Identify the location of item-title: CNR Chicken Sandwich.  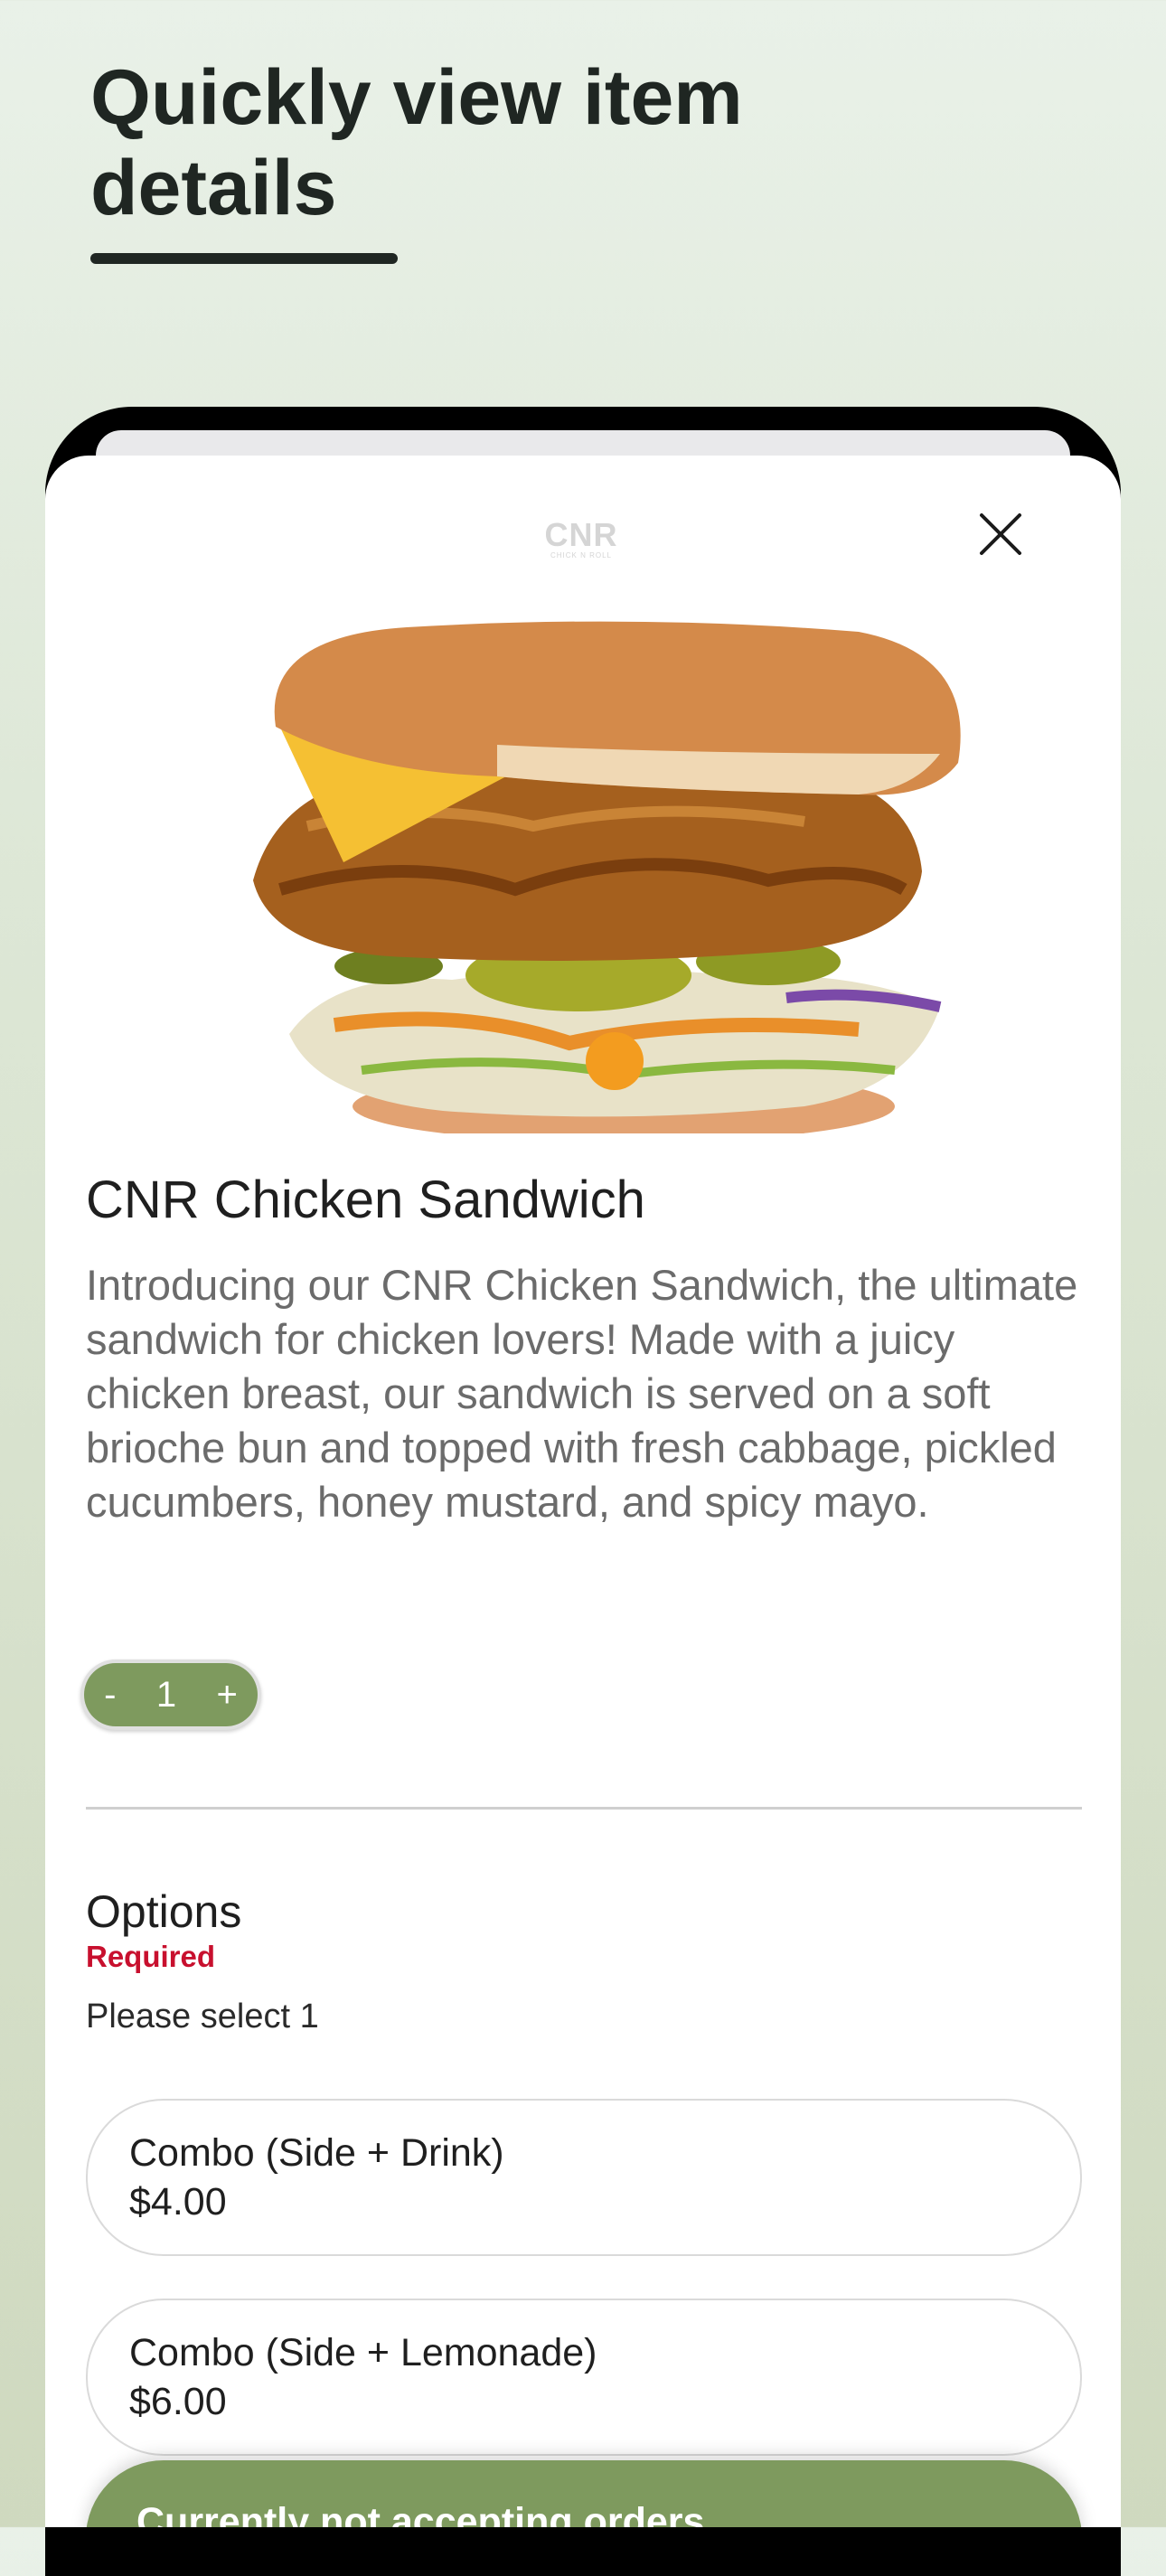
(365, 1200).